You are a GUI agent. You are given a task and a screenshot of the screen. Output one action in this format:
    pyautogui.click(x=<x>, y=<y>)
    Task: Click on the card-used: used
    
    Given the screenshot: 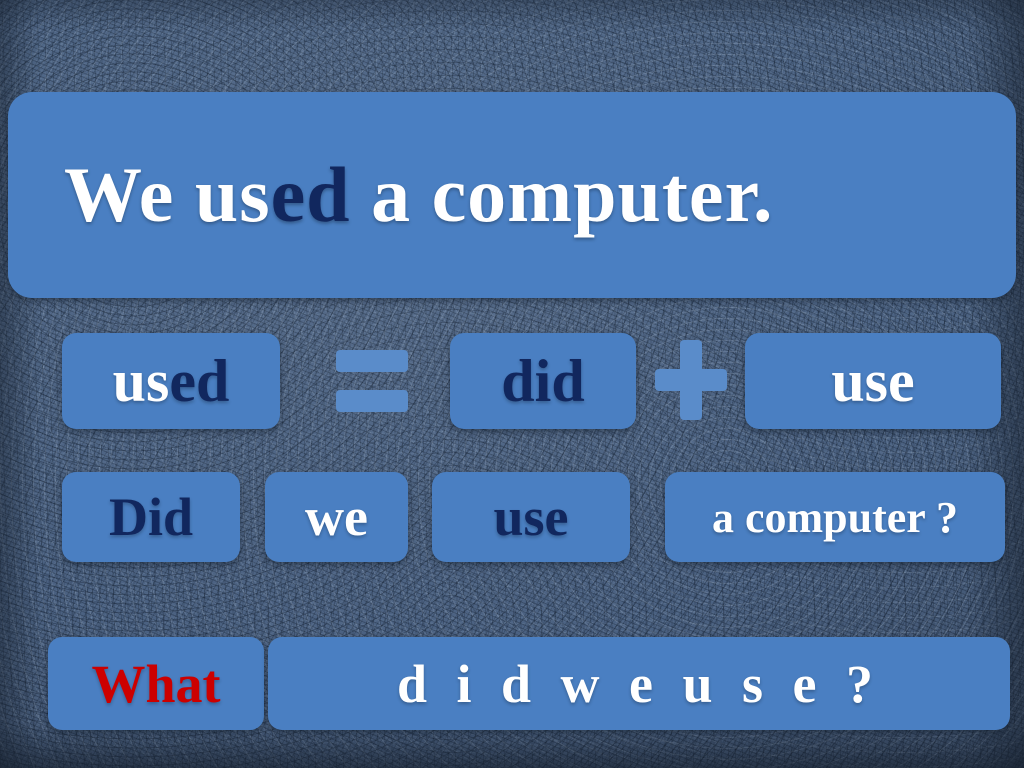 What is the action you would take?
    pyautogui.click(x=171, y=381)
    